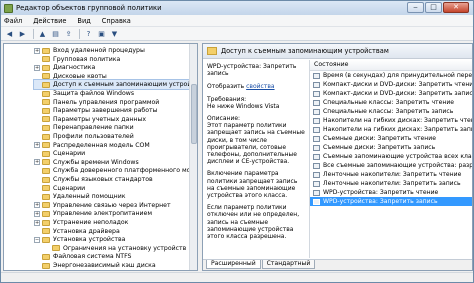 The image size is (474, 283). I want to click on menu-bar: Файл Действие Вид Справка, so click(237, 21).